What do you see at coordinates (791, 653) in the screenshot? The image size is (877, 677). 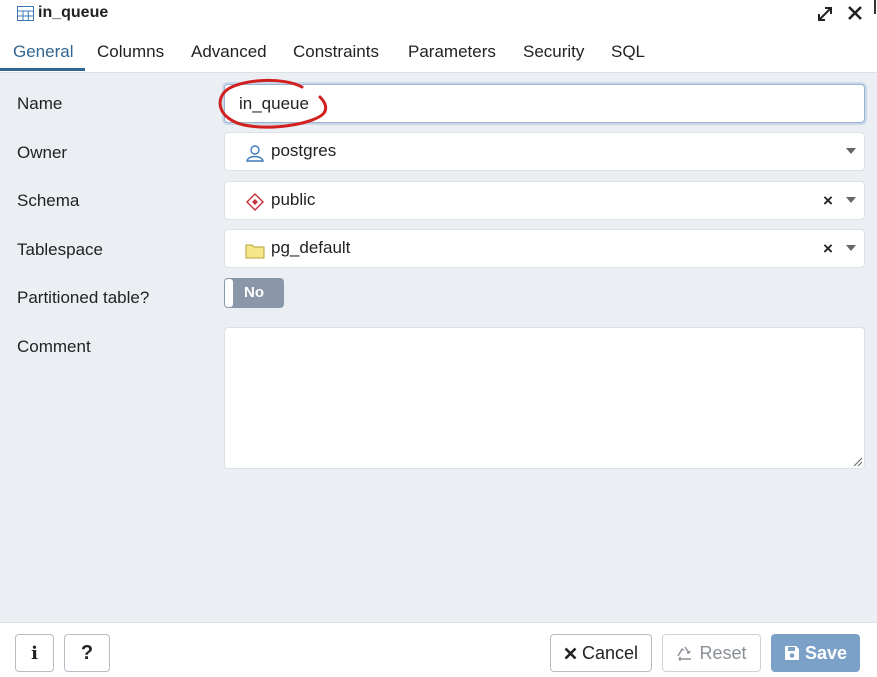 I see `save-floppy-icon` at bounding box center [791, 653].